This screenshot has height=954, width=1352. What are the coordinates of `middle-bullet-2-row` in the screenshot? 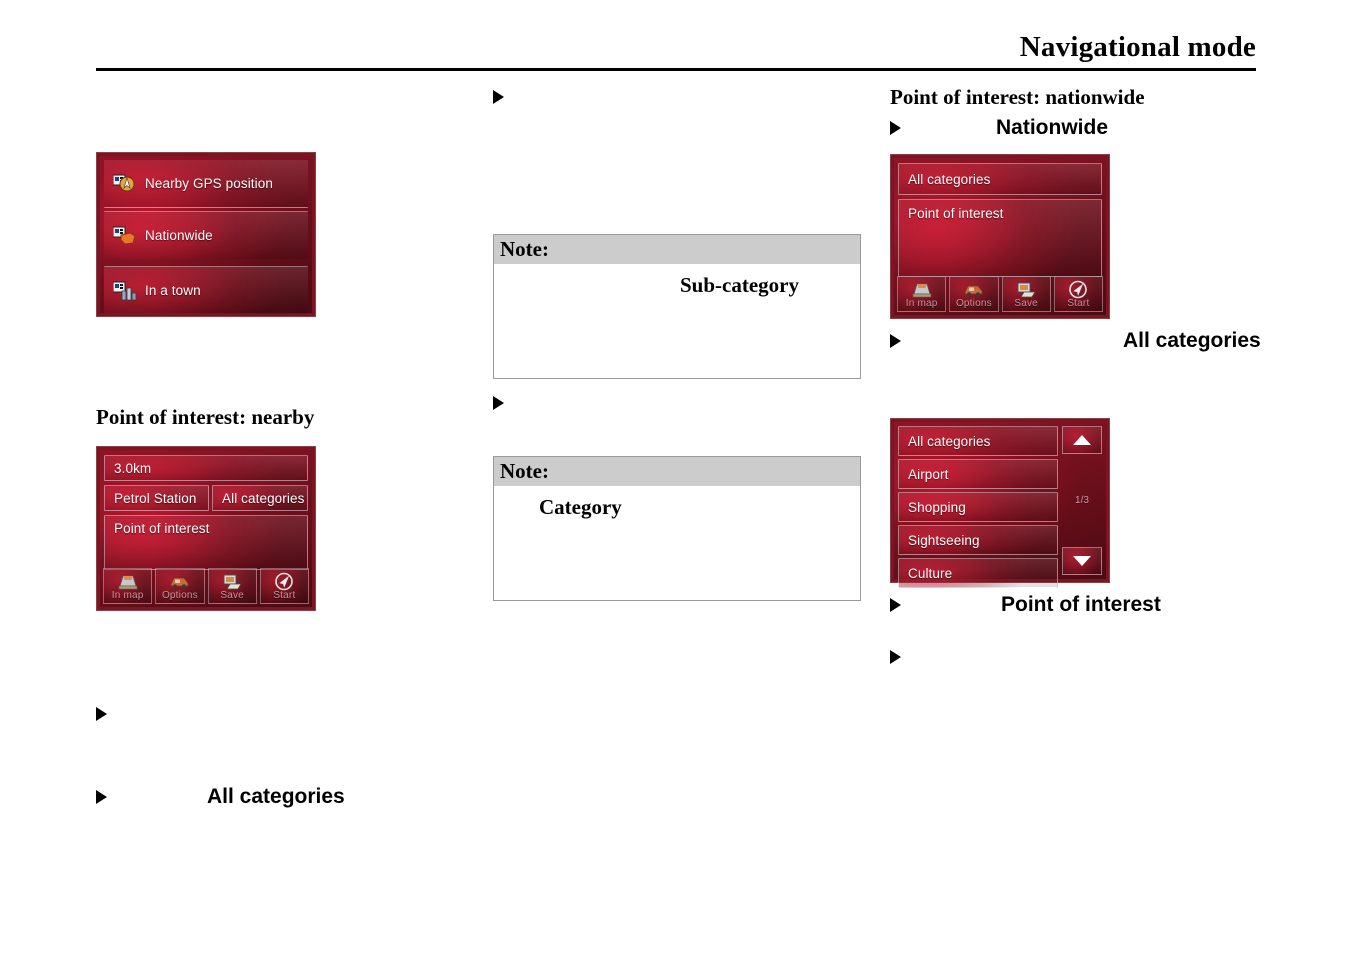 It's located at (505, 403).